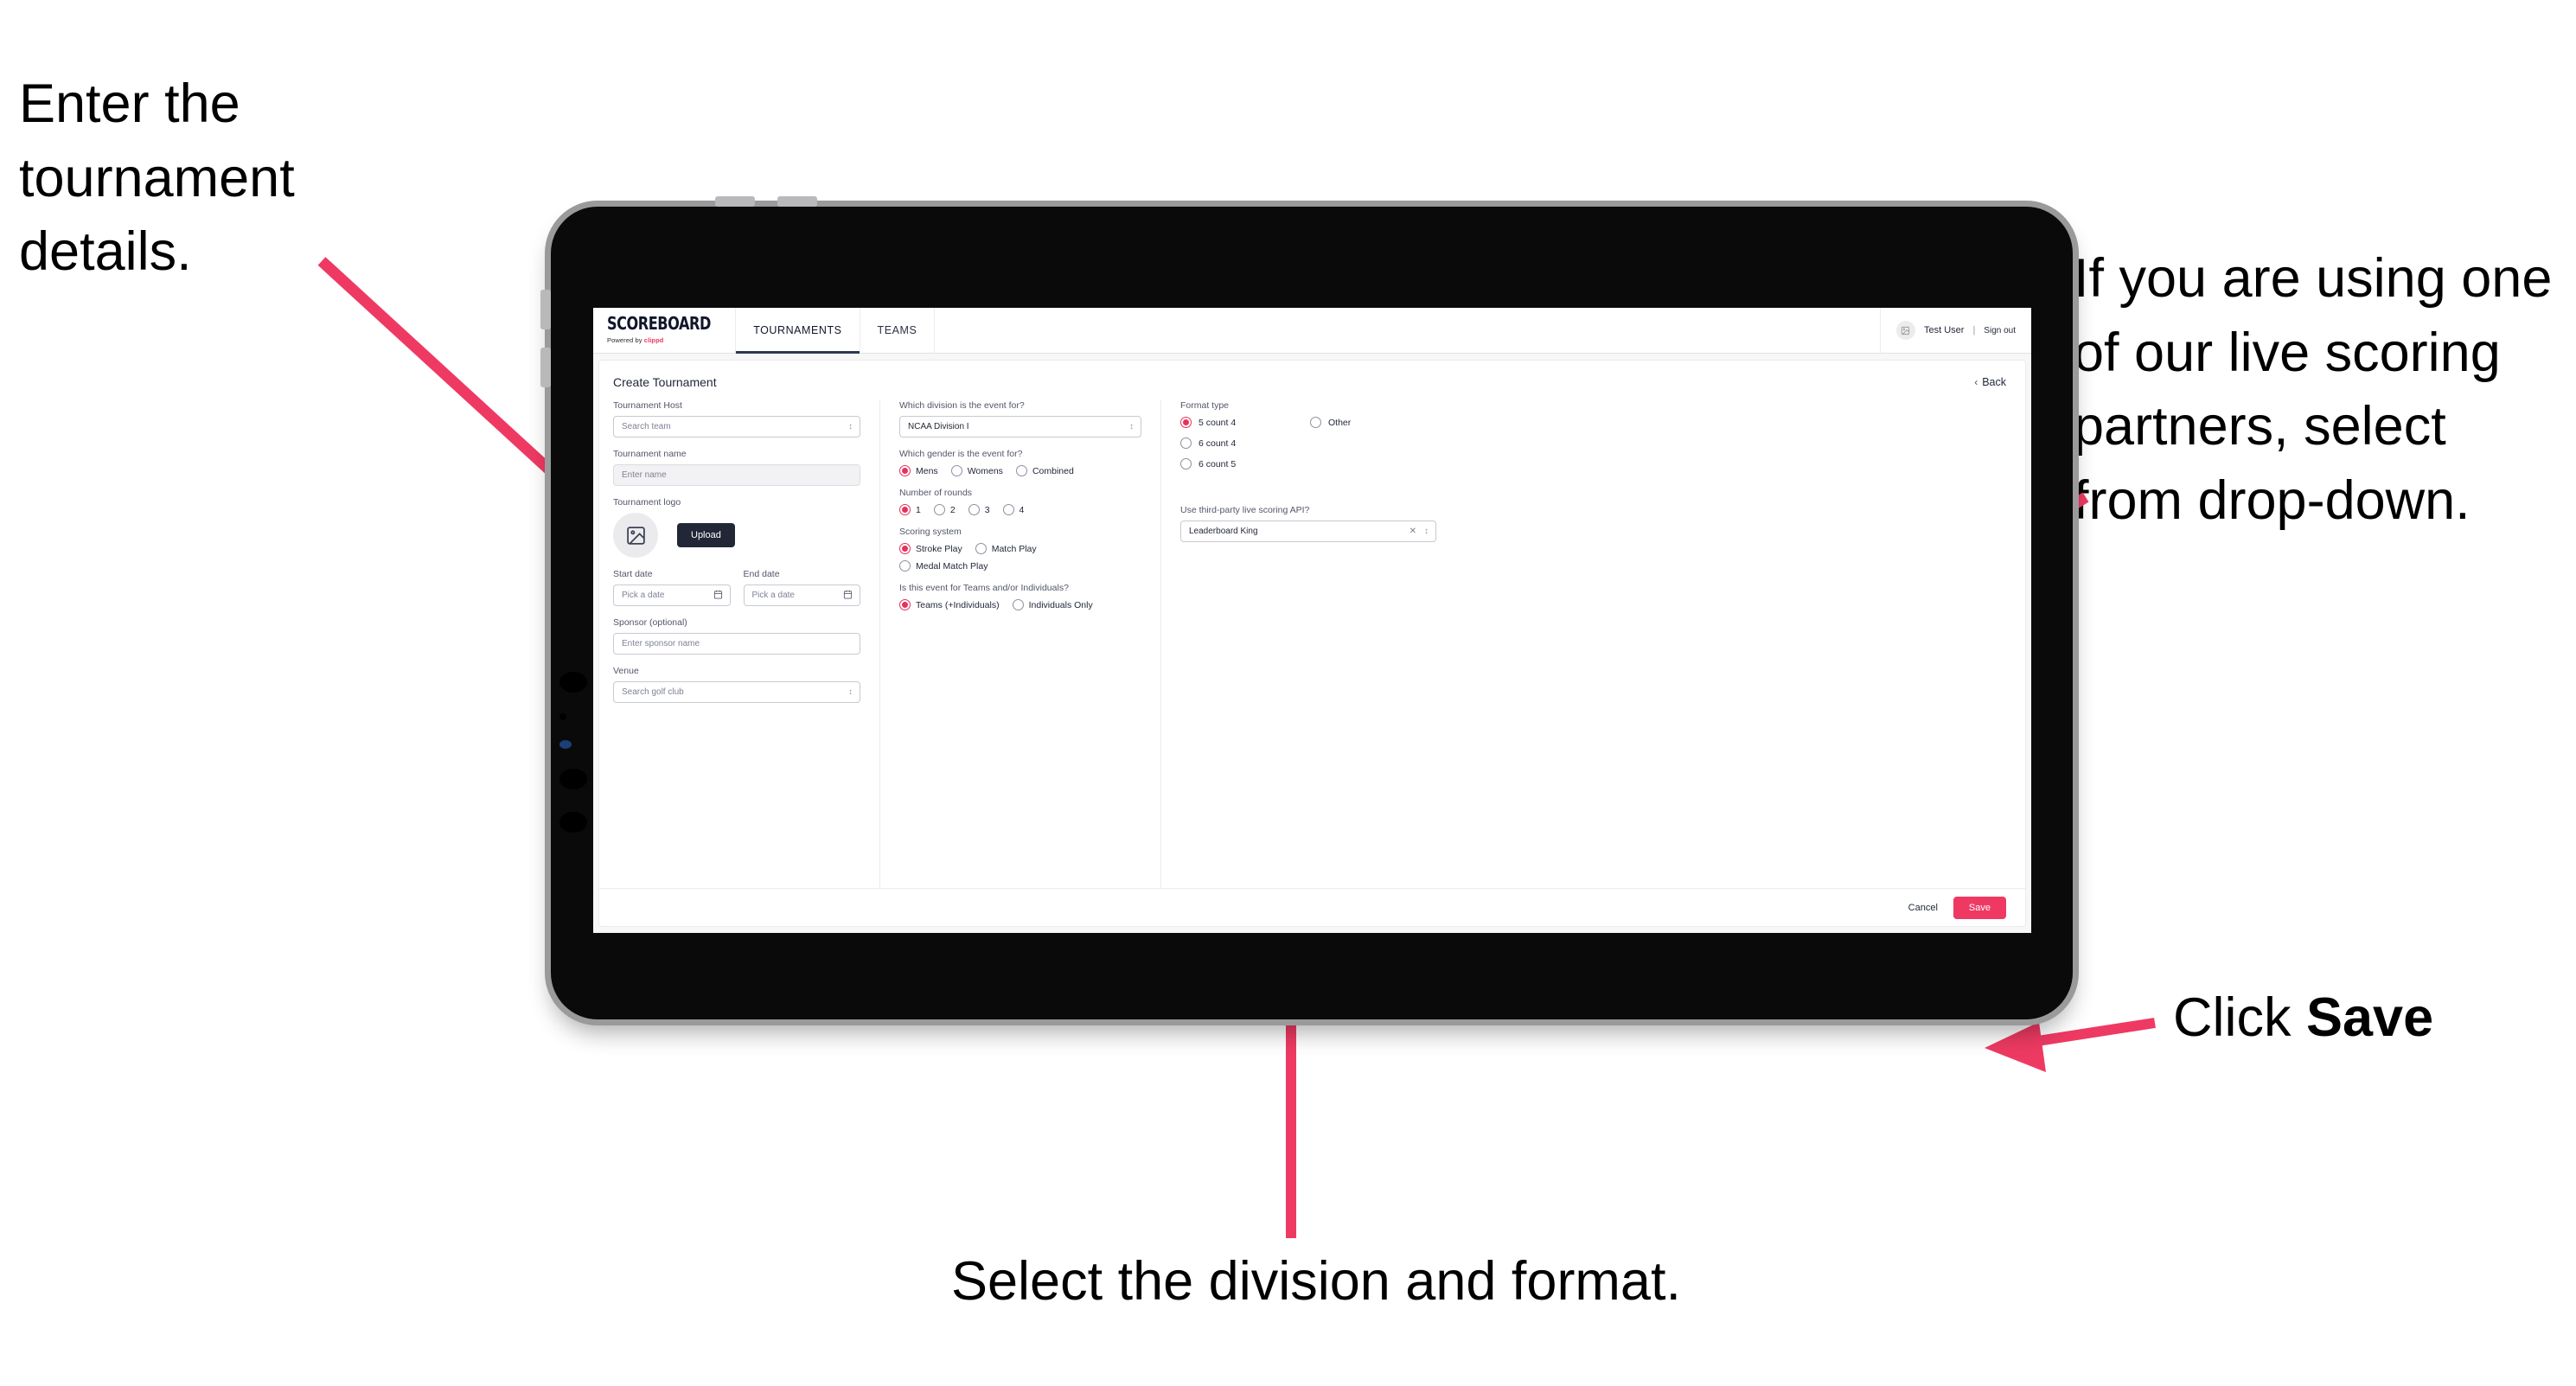  I want to click on tab-tournaments: TOURNAMENTS, so click(798, 331).